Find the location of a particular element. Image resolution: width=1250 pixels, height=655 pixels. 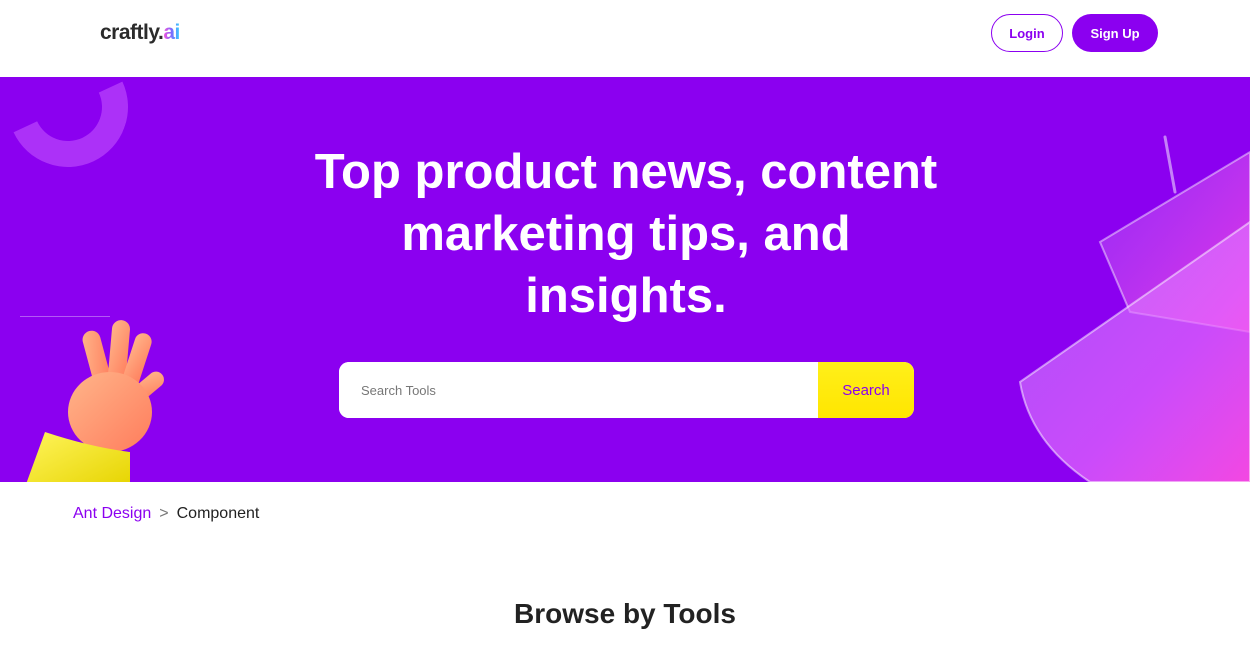

search-button: Search is located at coordinates (866, 390).